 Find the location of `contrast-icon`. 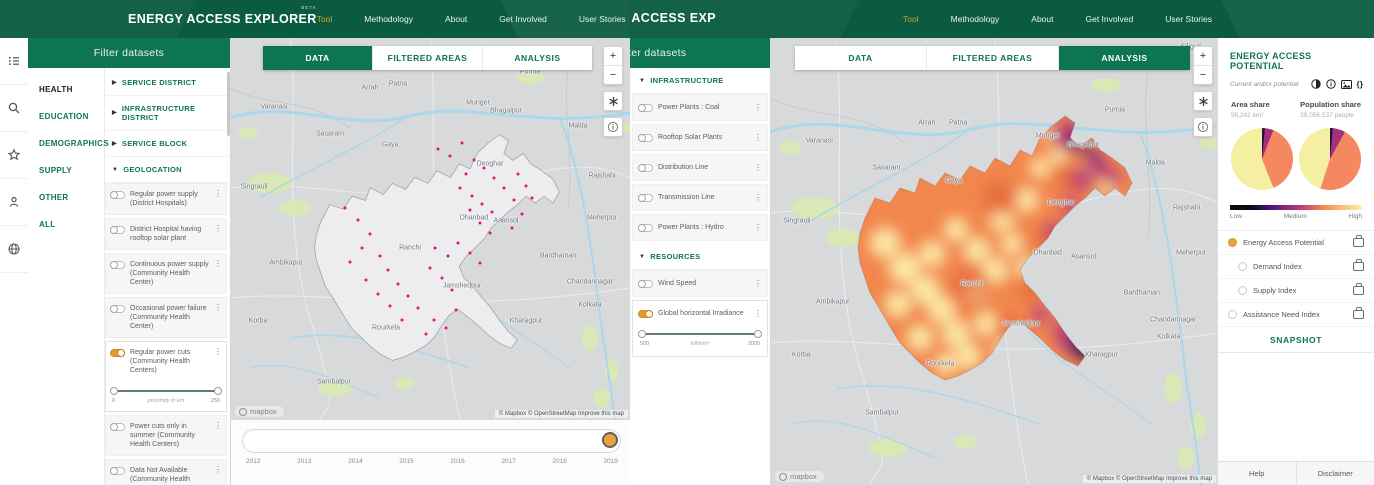

contrast-icon is located at coordinates (1315, 84).